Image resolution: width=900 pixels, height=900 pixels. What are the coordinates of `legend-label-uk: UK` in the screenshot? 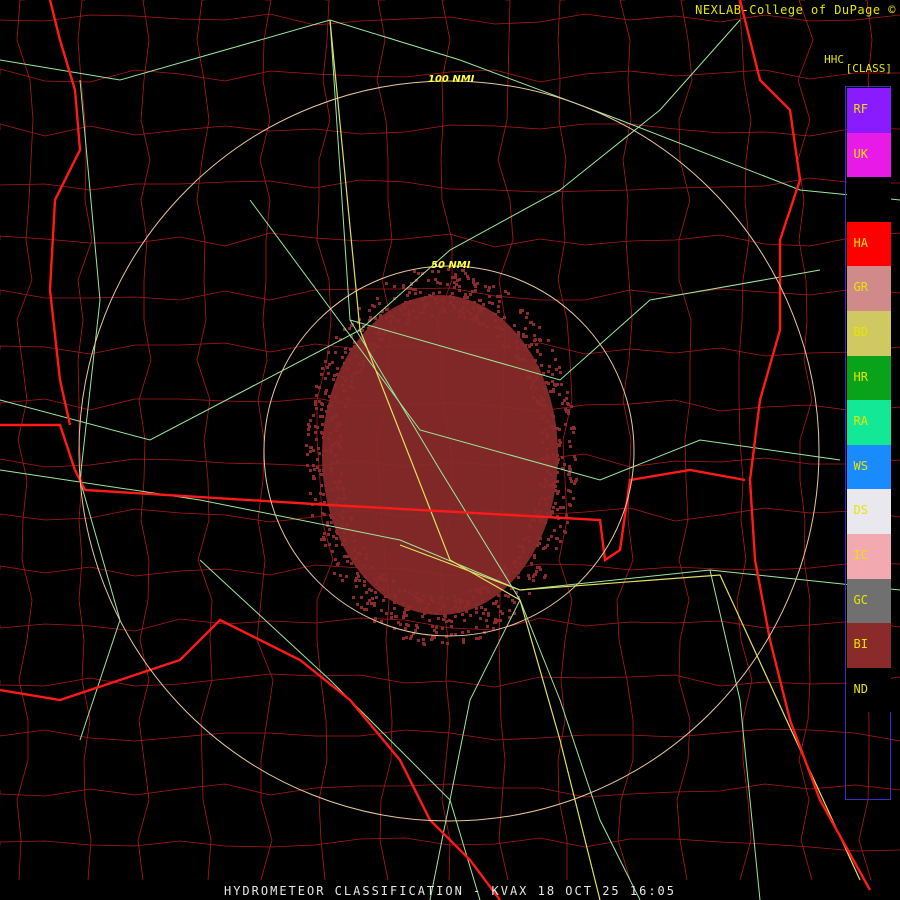 It's located at (860, 153).